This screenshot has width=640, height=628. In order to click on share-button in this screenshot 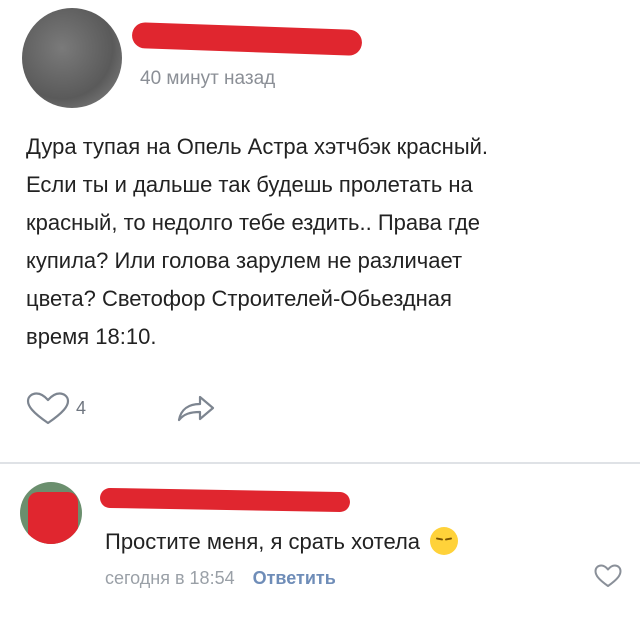, I will do `click(196, 411)`.